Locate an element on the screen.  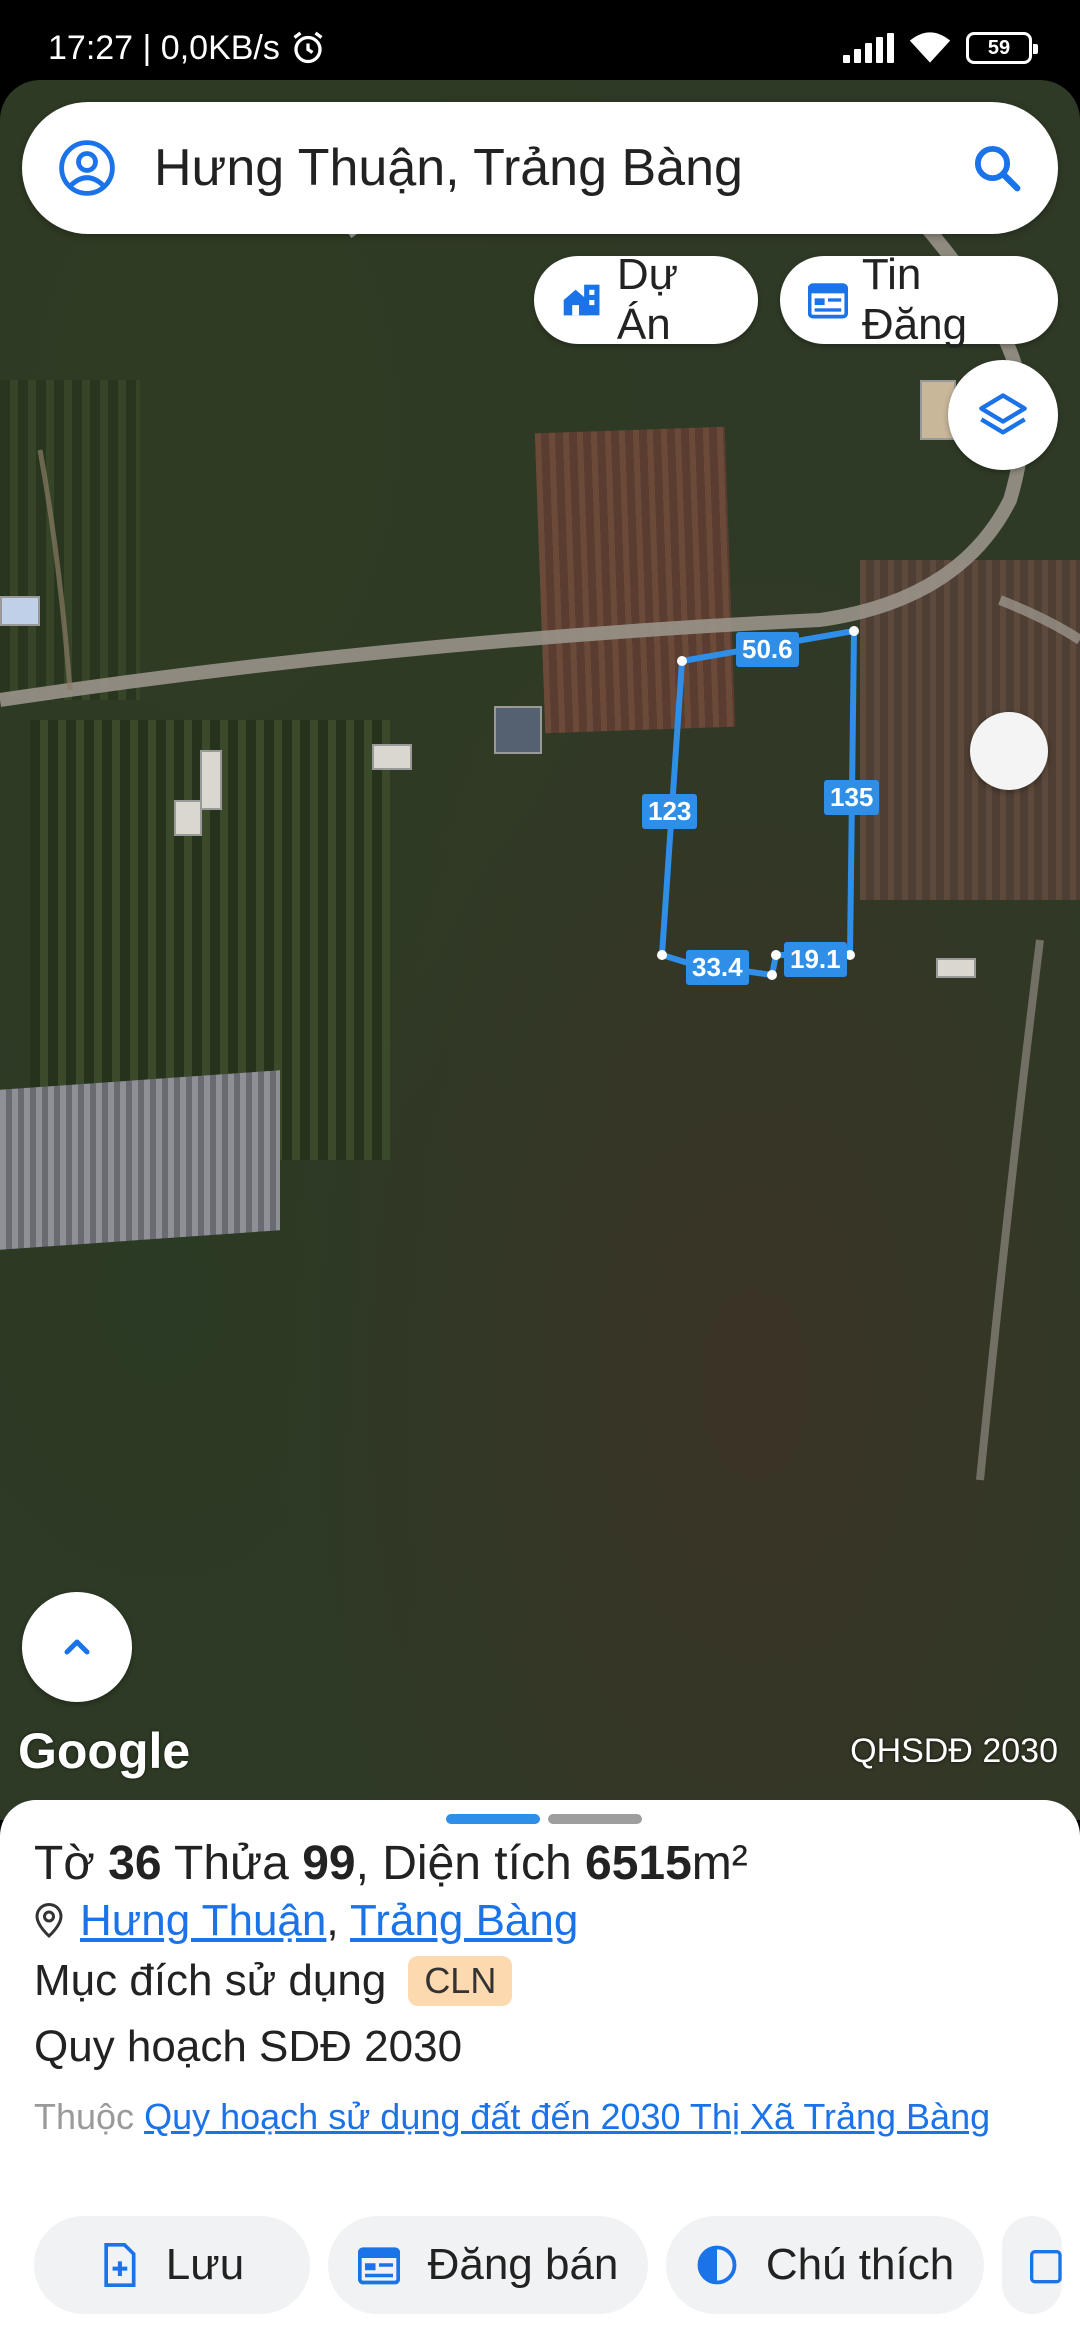
projects-chip-label: Dự Án is located at coordinates (647, 299).